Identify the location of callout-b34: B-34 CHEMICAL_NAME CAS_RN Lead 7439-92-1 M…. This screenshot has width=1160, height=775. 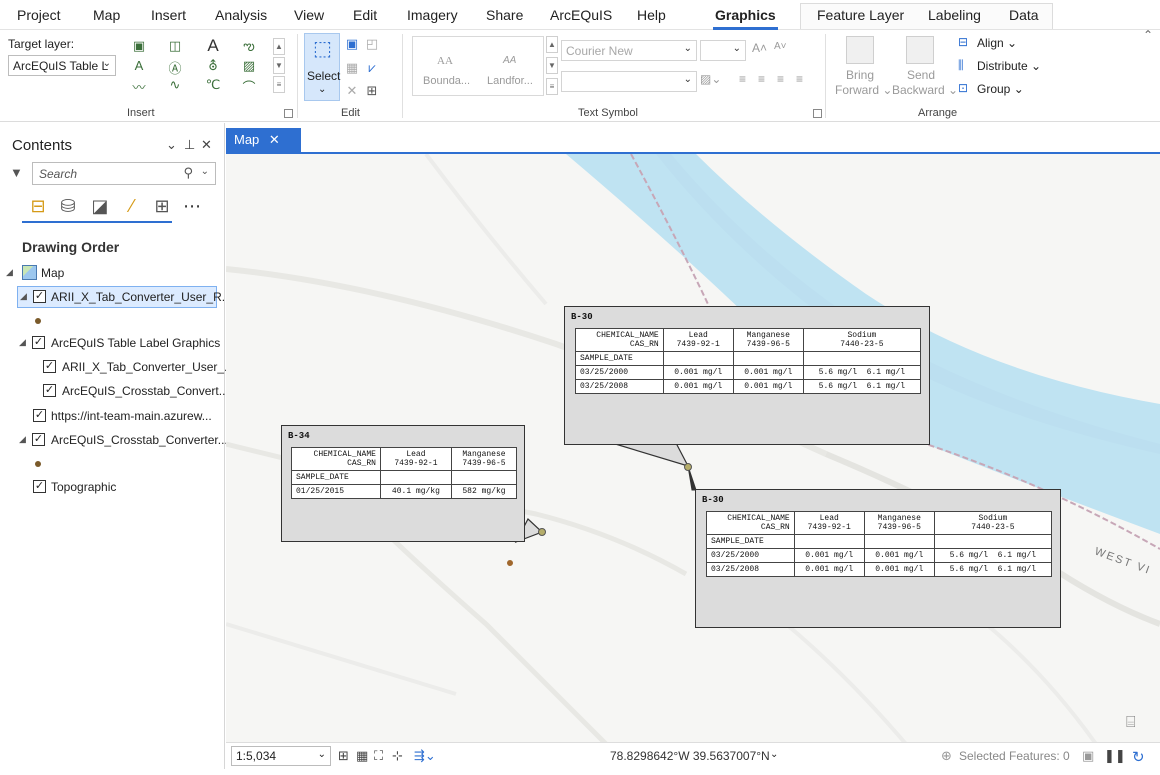
(403, 483).